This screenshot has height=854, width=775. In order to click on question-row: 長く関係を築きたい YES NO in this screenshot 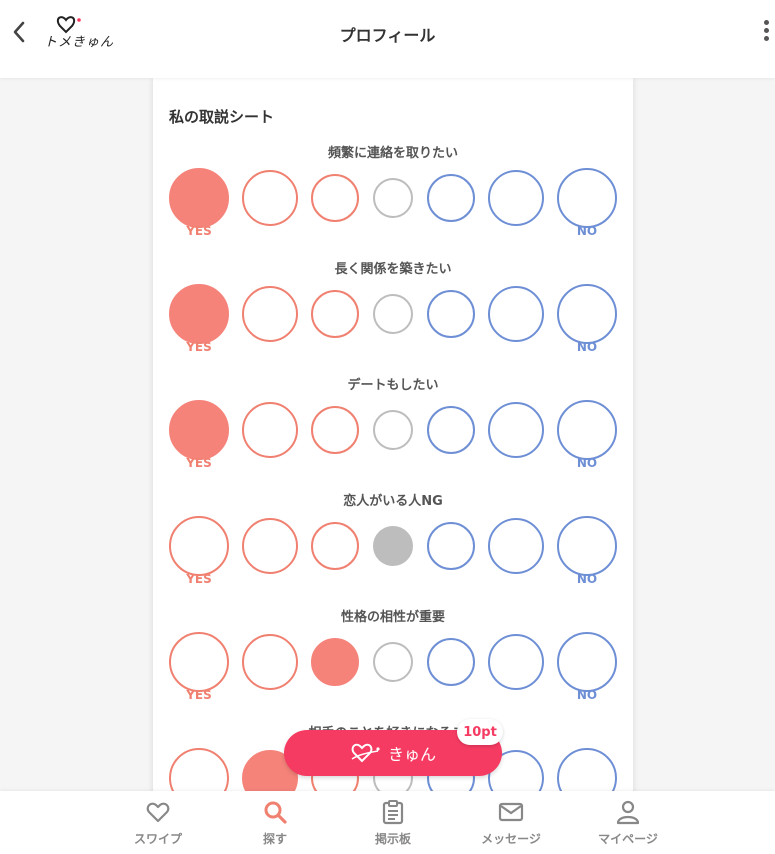, I will do `click(393, 316)`.